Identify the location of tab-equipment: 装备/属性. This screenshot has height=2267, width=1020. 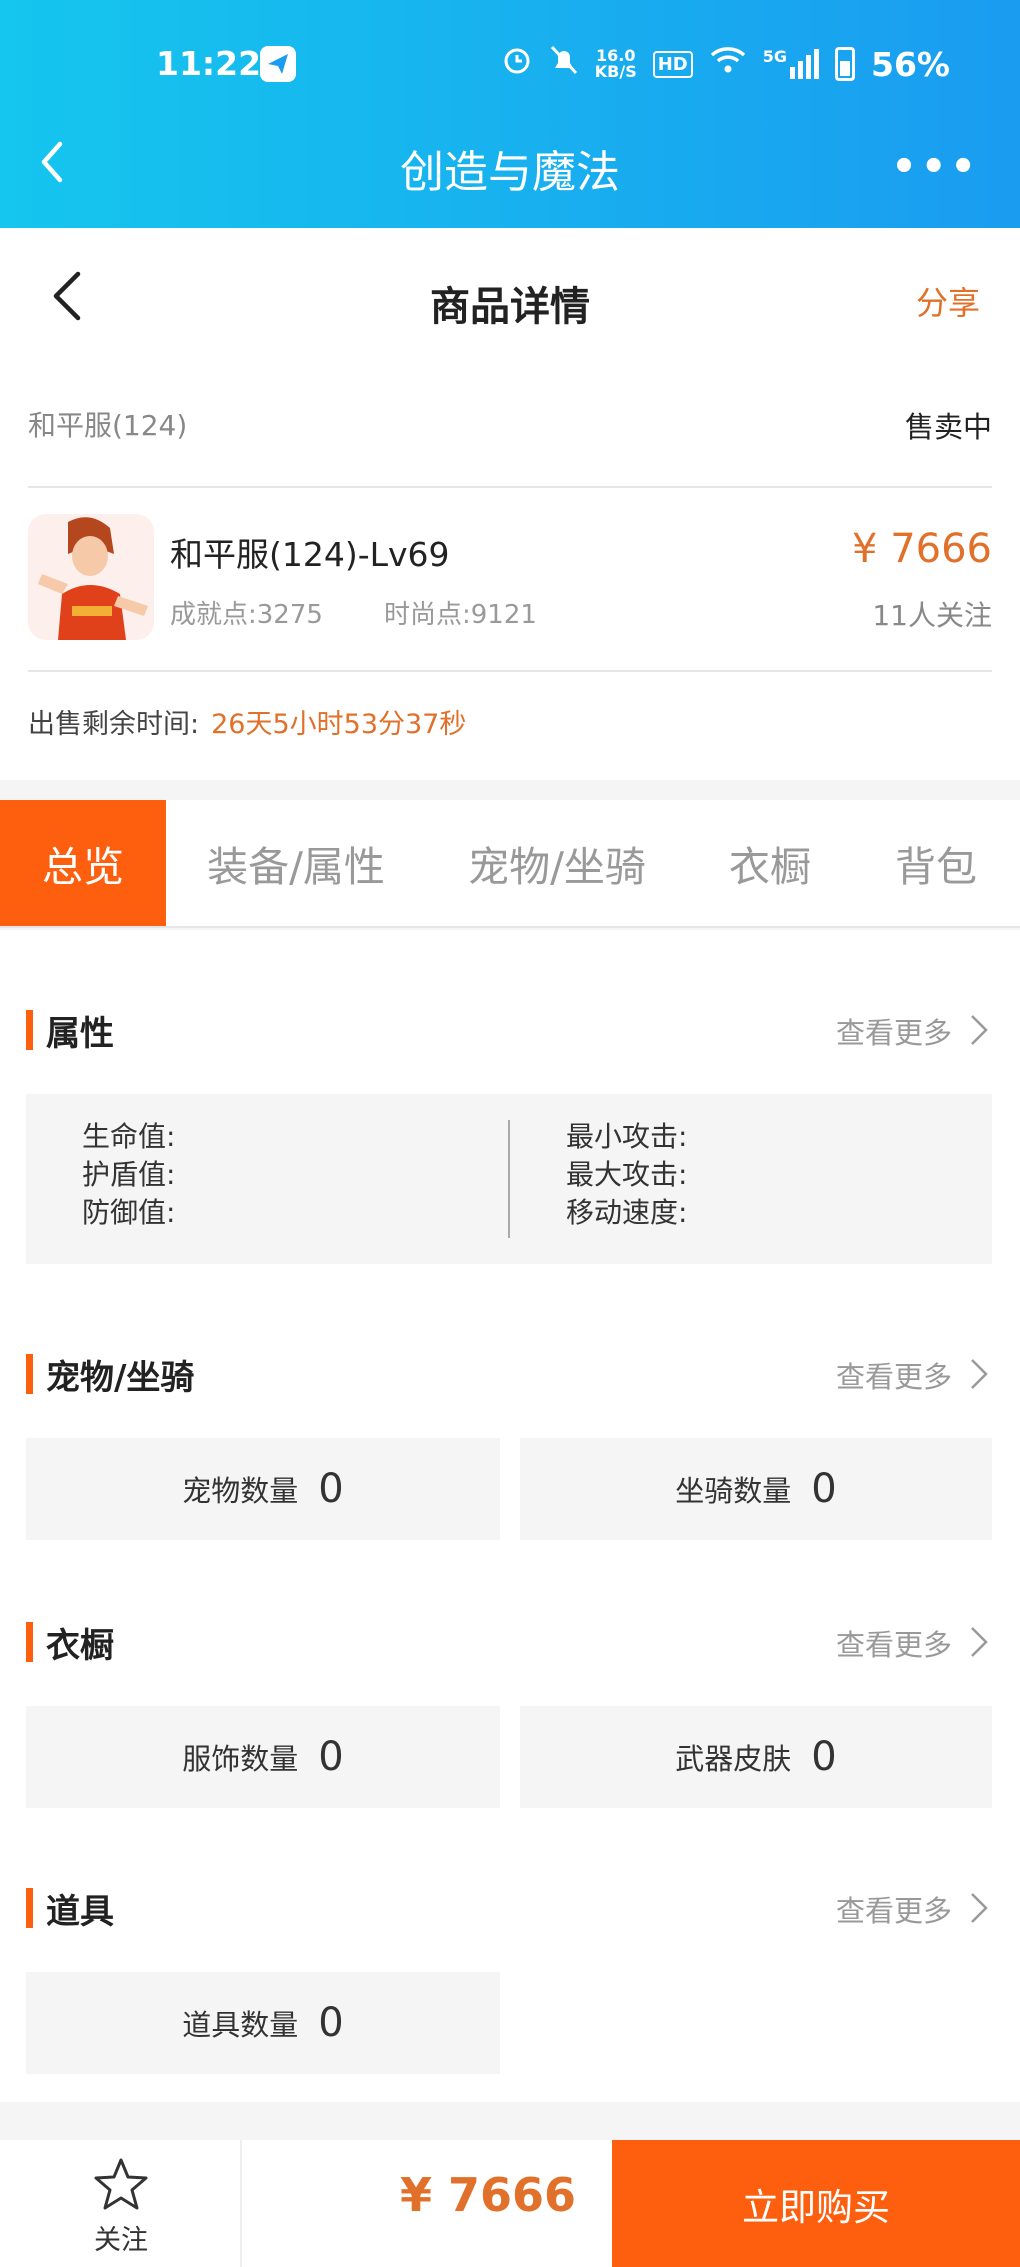
(296, 863).